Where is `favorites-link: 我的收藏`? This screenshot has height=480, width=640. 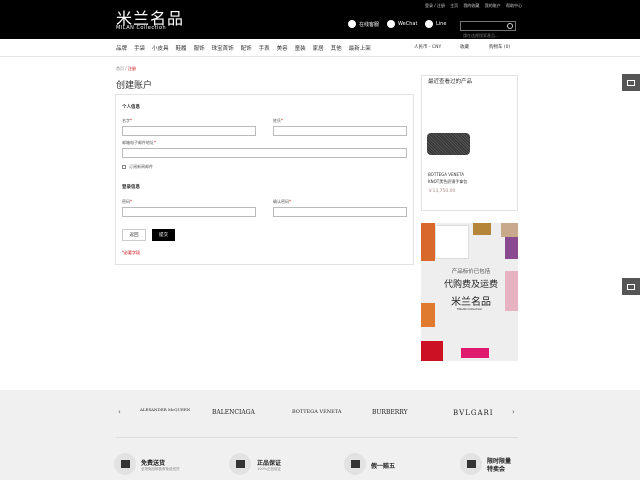
favorites-link: 我的收藏 is located at coordinates (471, 5).